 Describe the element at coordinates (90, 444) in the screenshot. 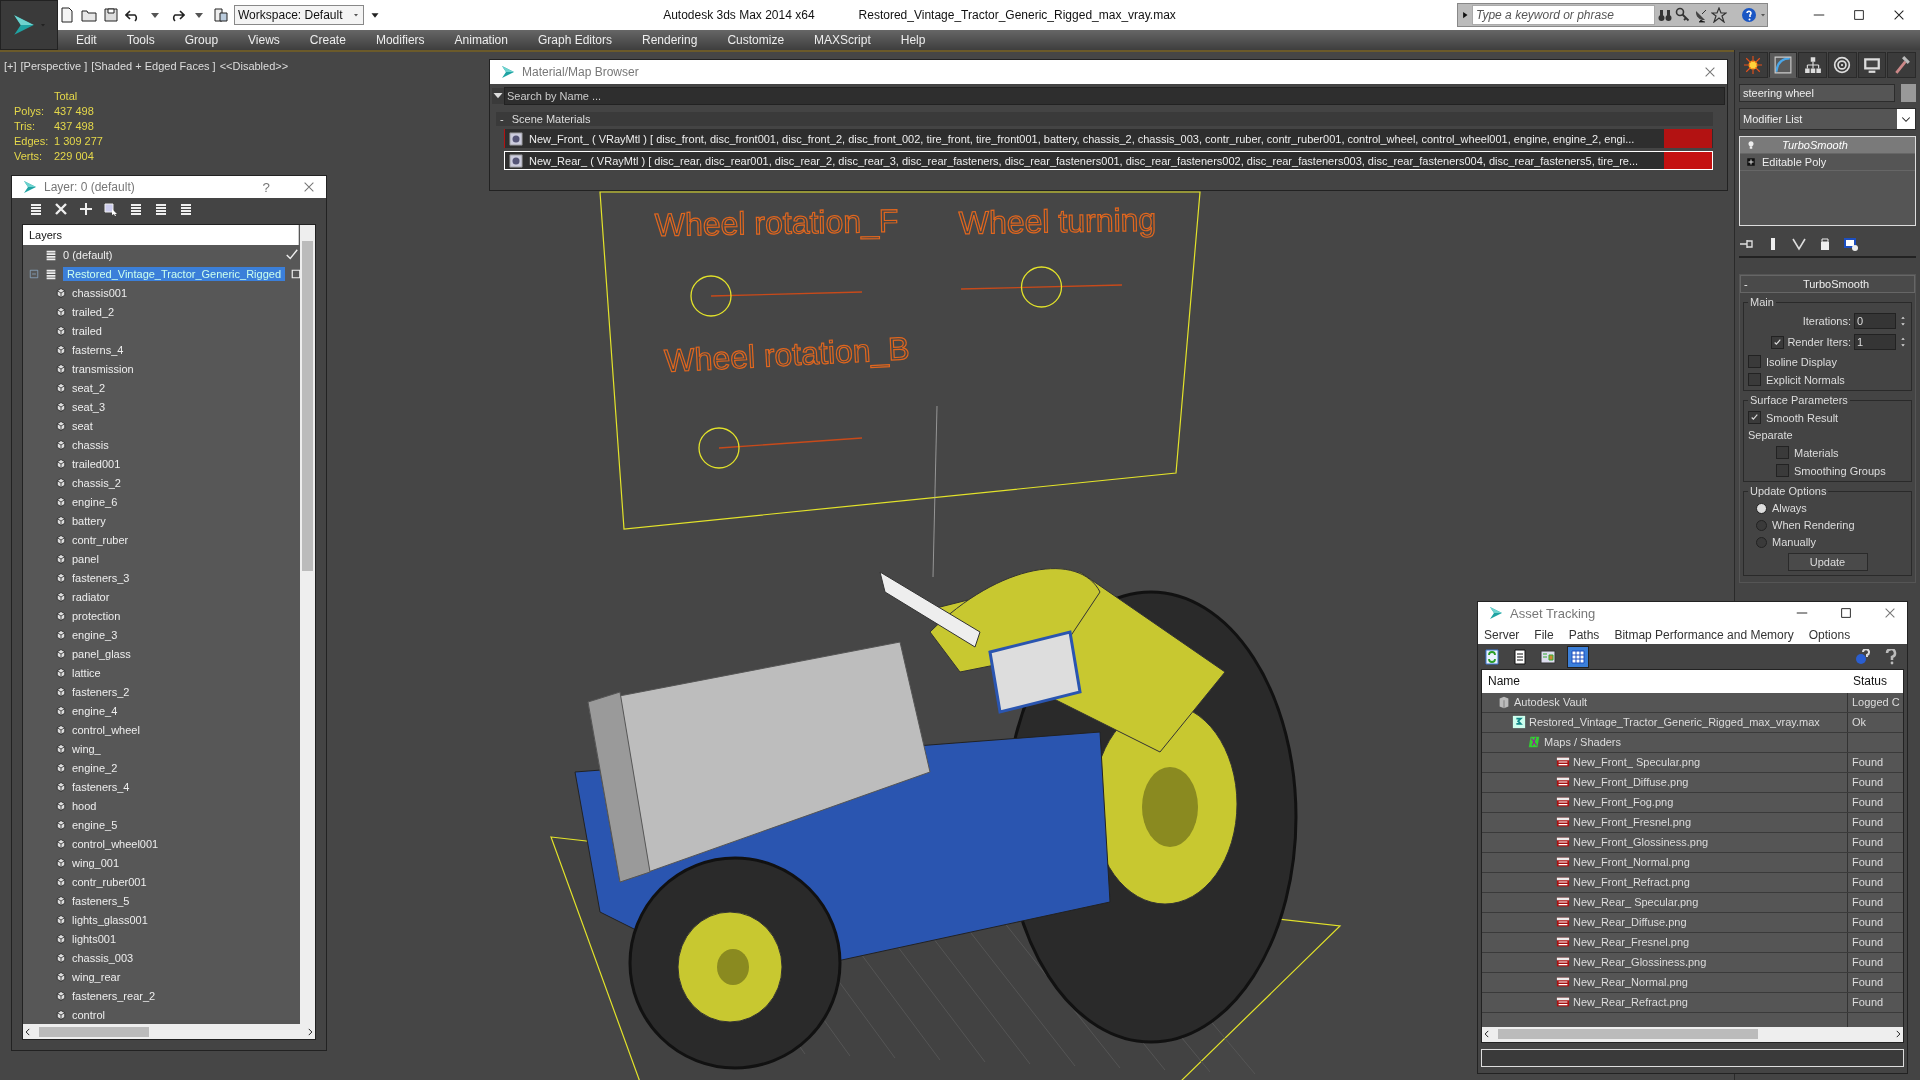

I see `object-name: chassis` at that location.